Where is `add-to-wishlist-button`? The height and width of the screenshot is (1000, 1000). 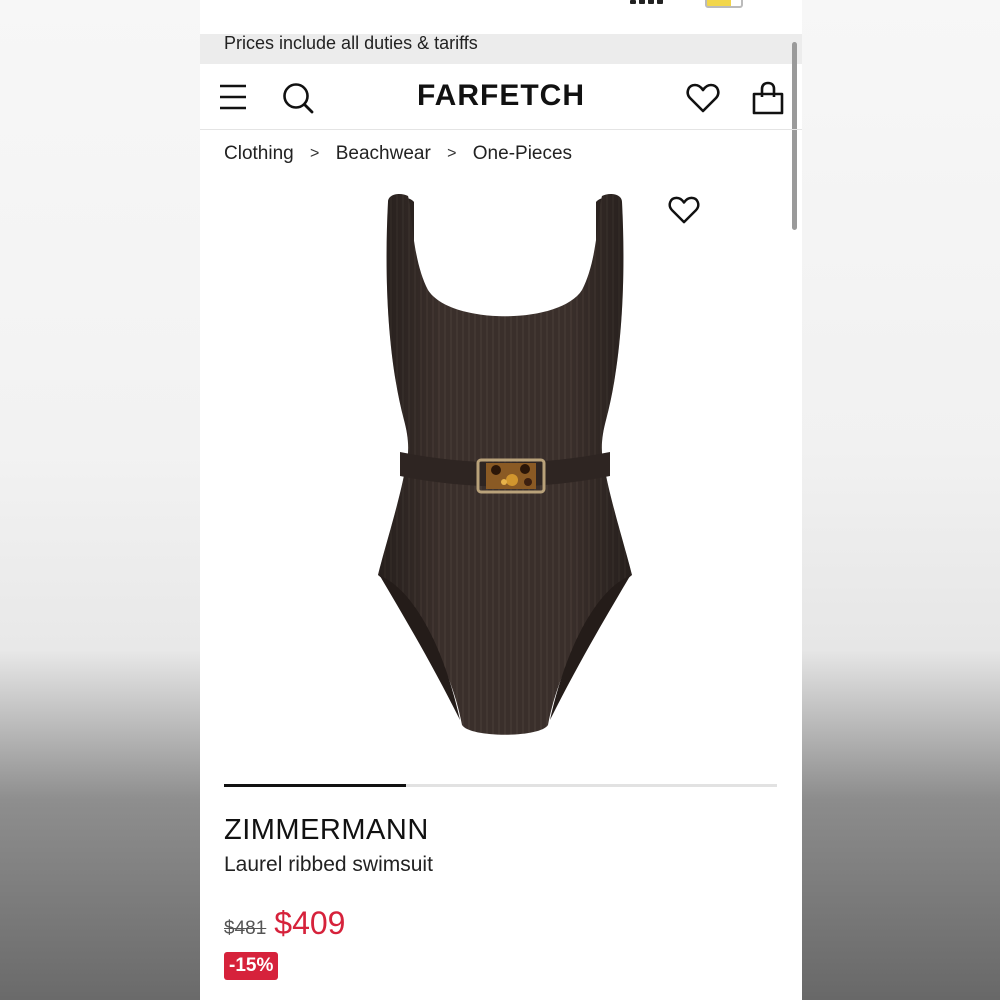 add-to-wishlist-button is located at coordinates (684, 210).